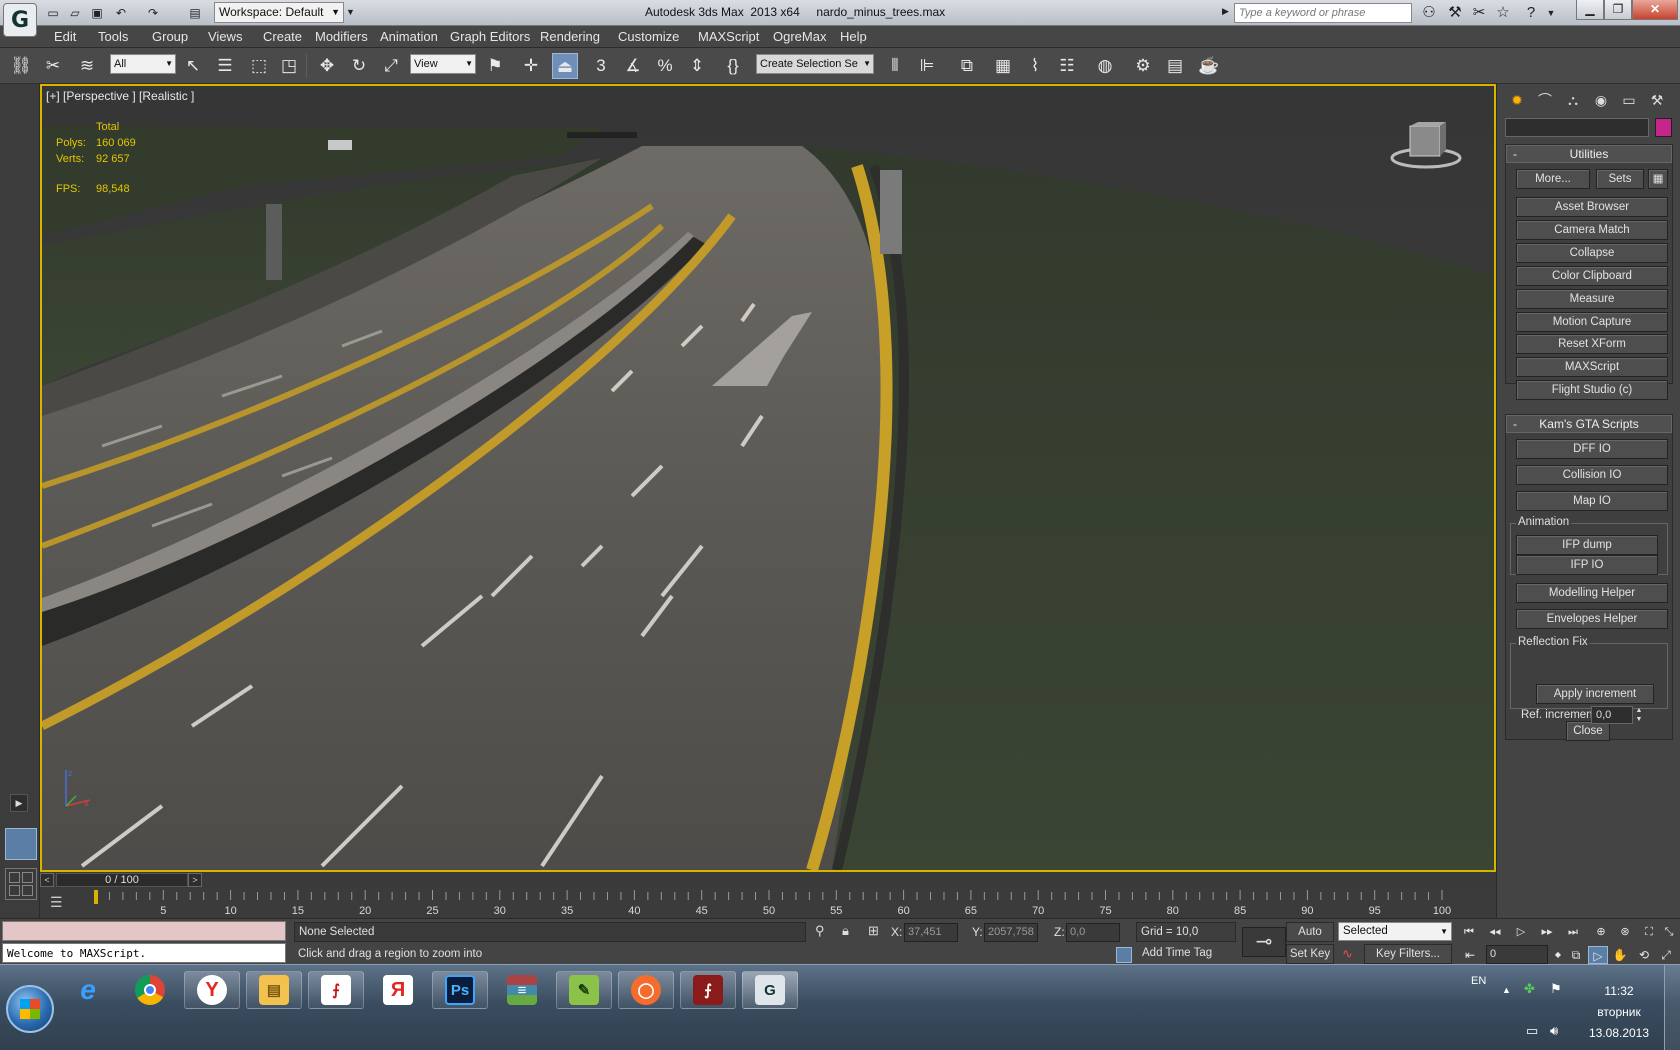  I want to click on network-tray-icon: ✤, so click(1529, 989).